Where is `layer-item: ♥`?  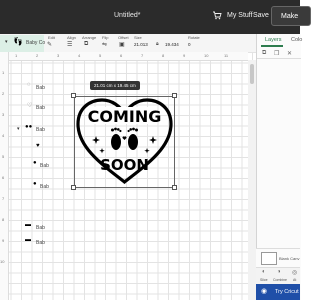
layer-item: ♥ is located at coordinates (22, 150).